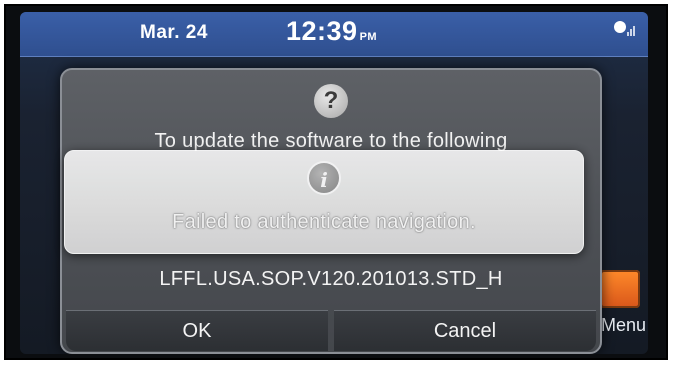 The image size is (674, 366). I want to click on signal-icon, so click(624, 28).